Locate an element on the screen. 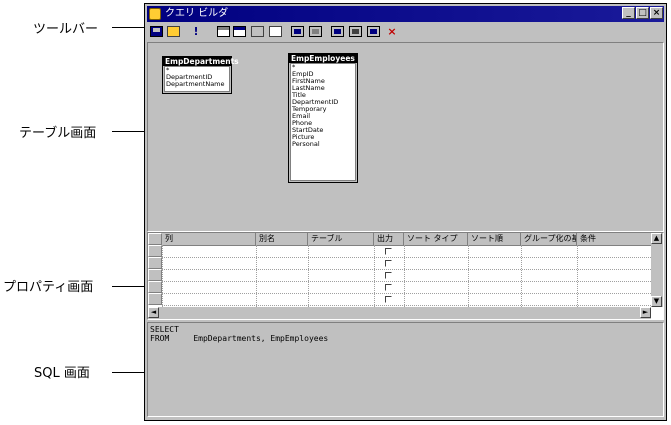  run-query-icon: ! is located at coordinates (196, 31).